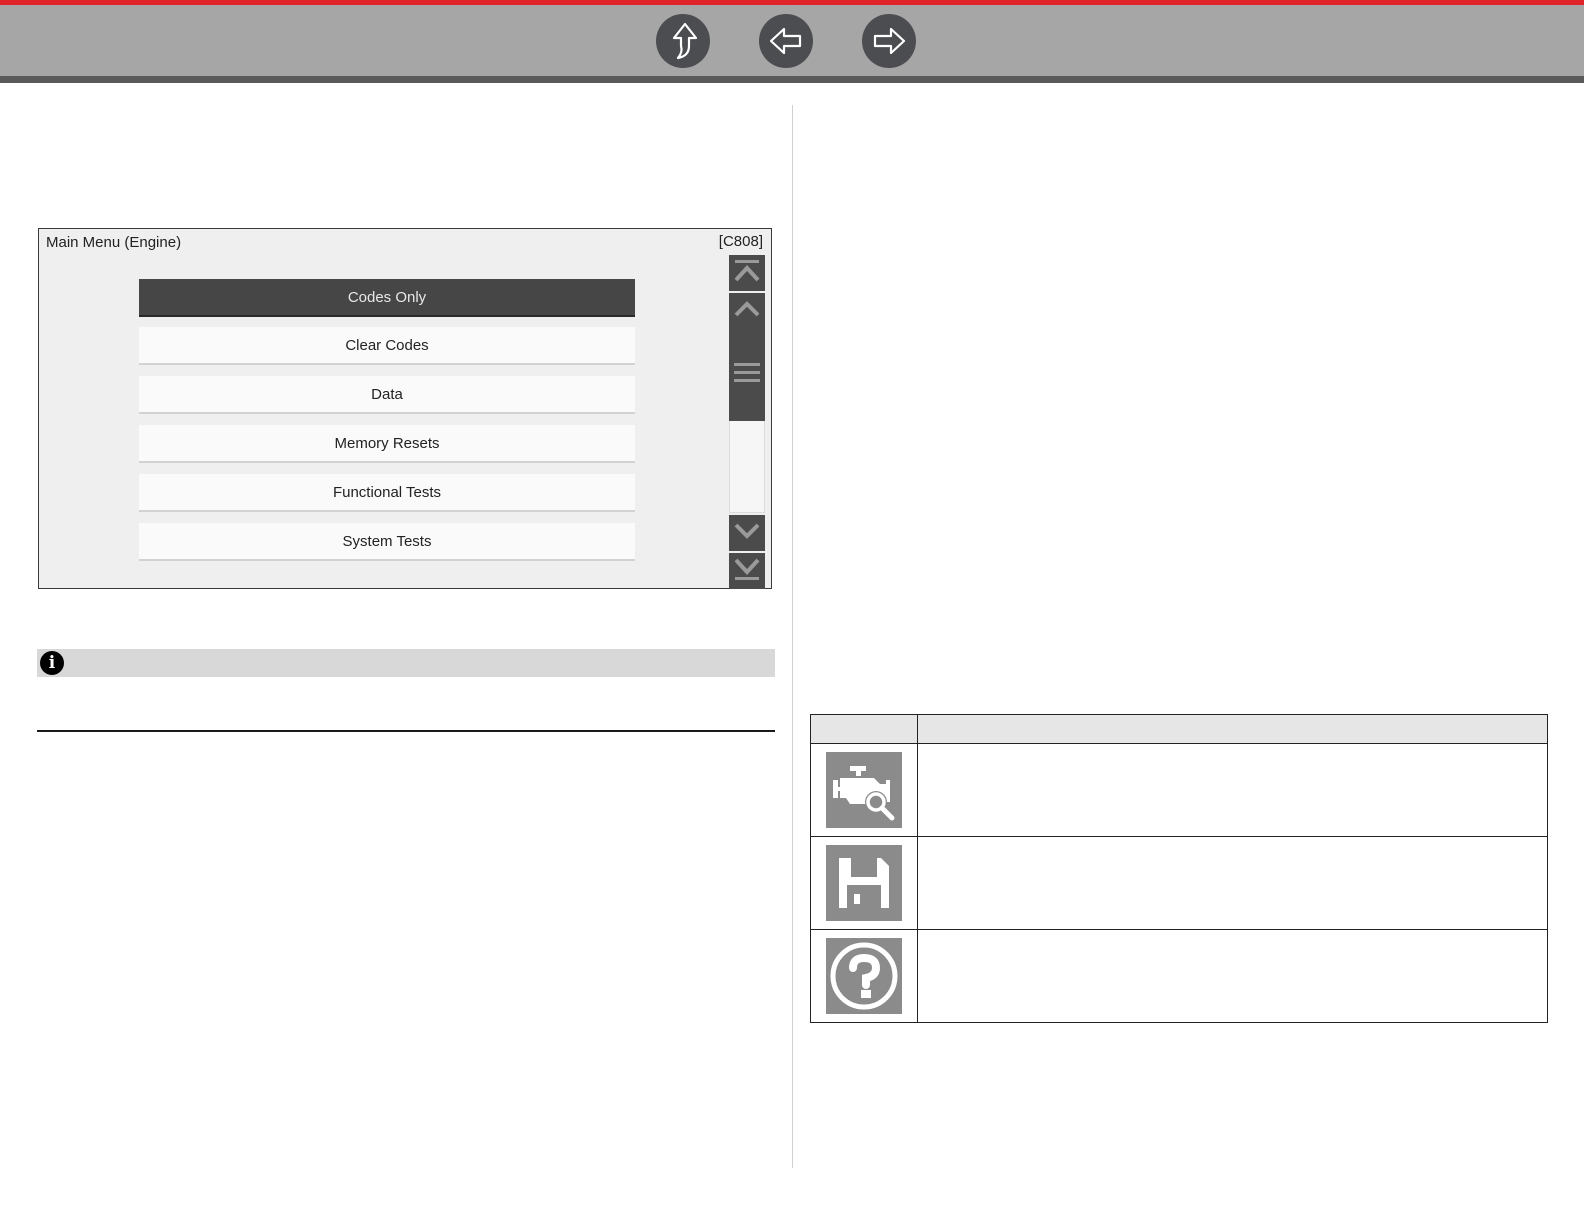 The height and width of the screenshot is (1224, 1584). I want to click on menu-item-clear-codes: Clear Codes, so click(387, 346).